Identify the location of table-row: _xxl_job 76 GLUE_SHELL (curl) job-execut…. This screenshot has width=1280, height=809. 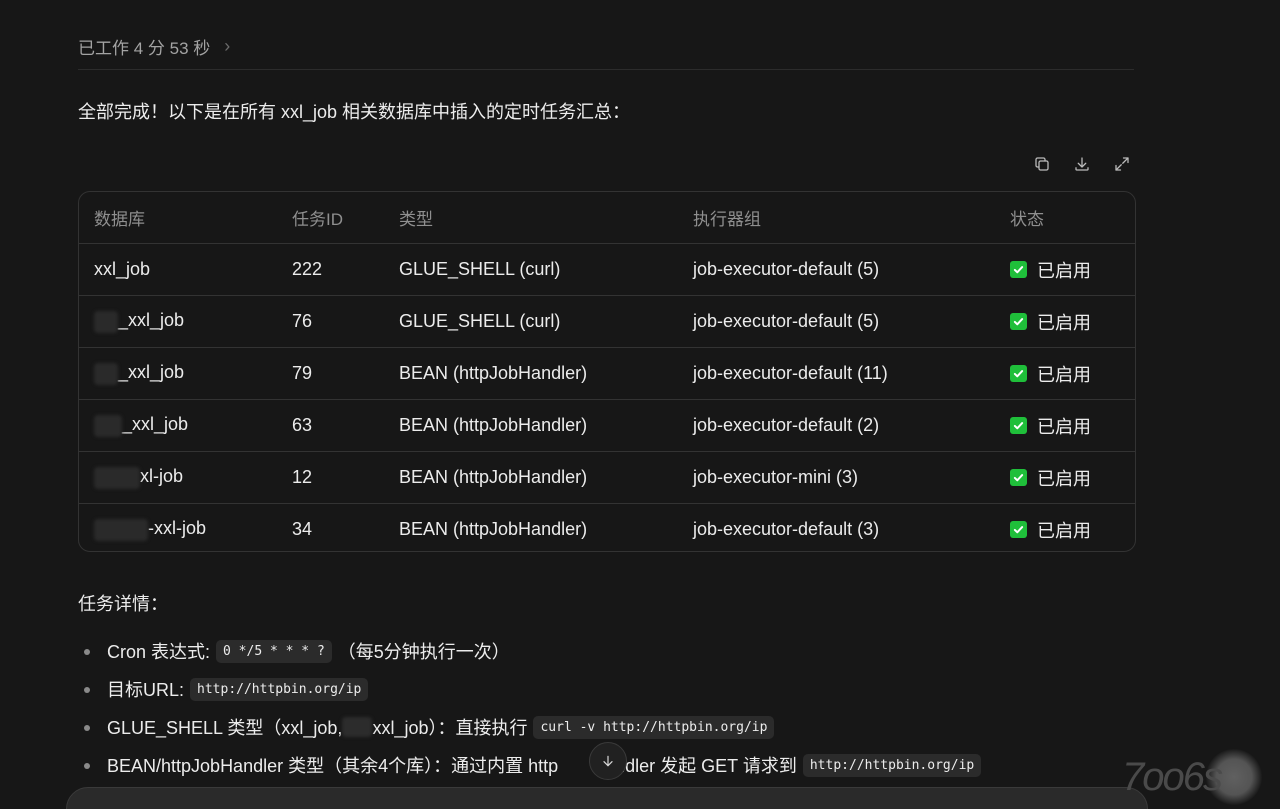
(607, 321).